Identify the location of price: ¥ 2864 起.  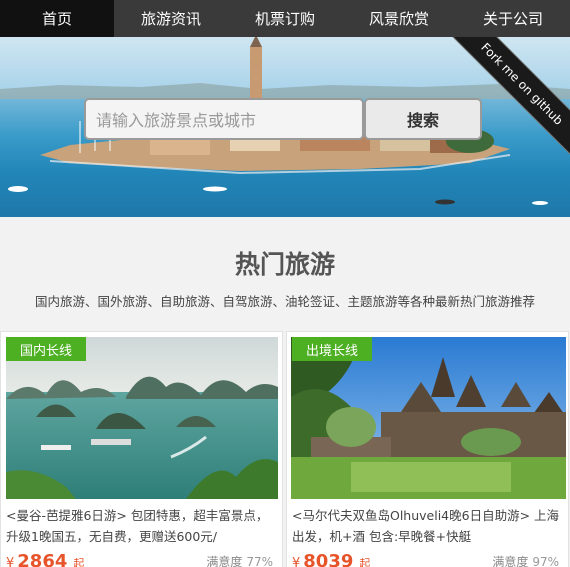
(45, 559).